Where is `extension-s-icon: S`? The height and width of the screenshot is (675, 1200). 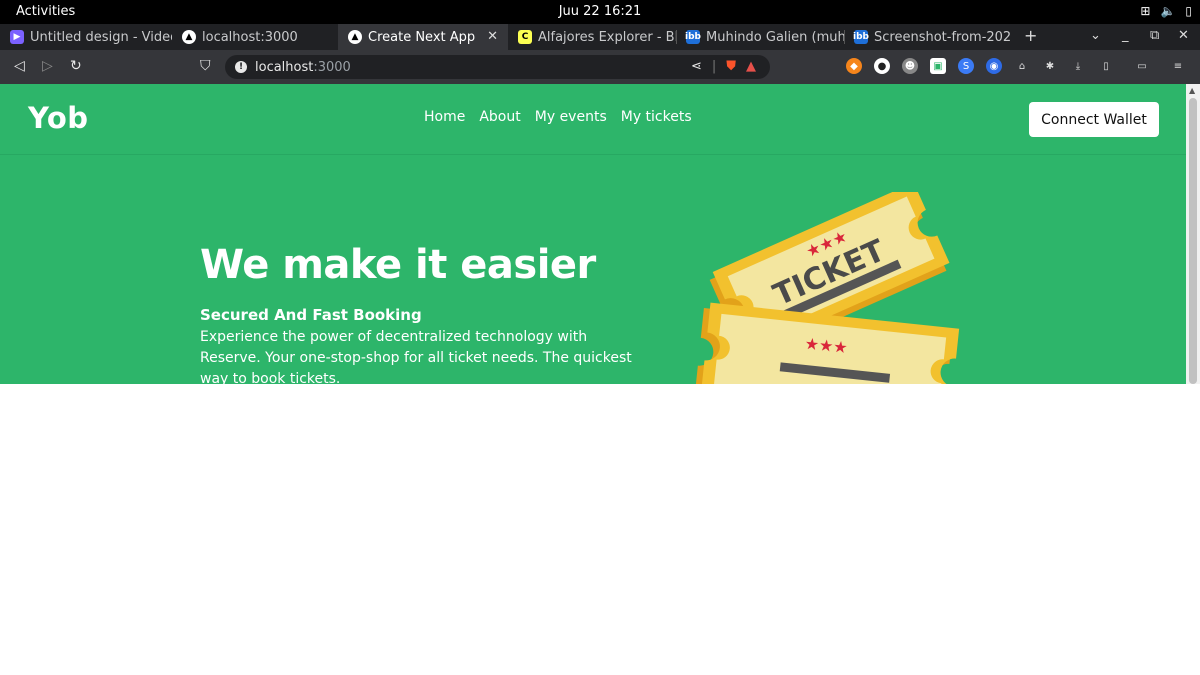
extension-s-icon: S is located at coordinates (966, 66).